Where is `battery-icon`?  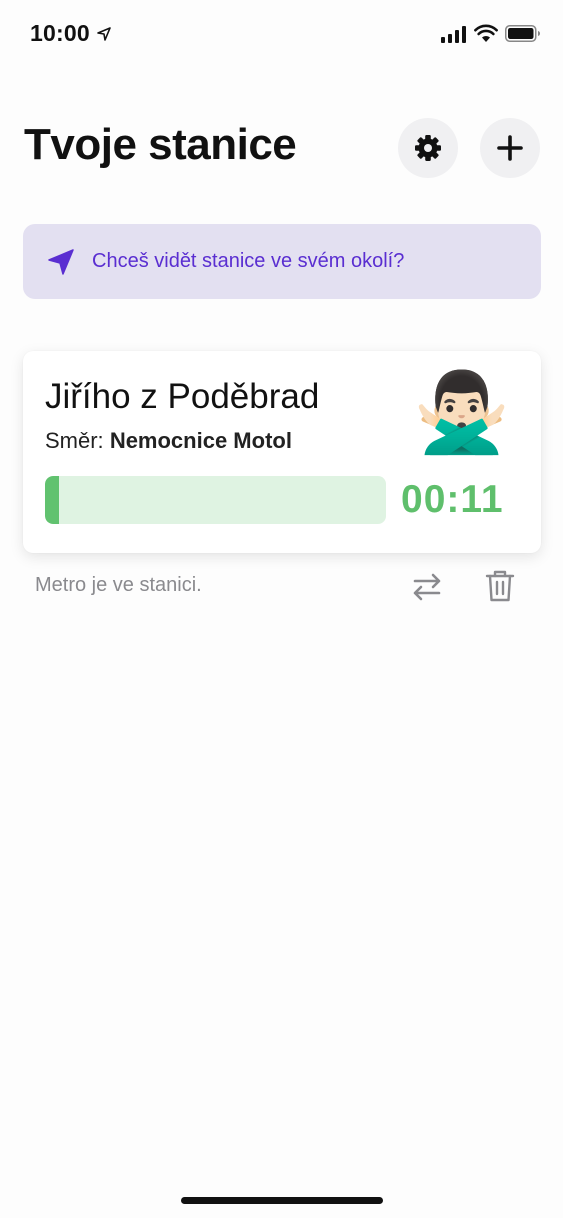
battery-icon is located at coordinates (522, 33).